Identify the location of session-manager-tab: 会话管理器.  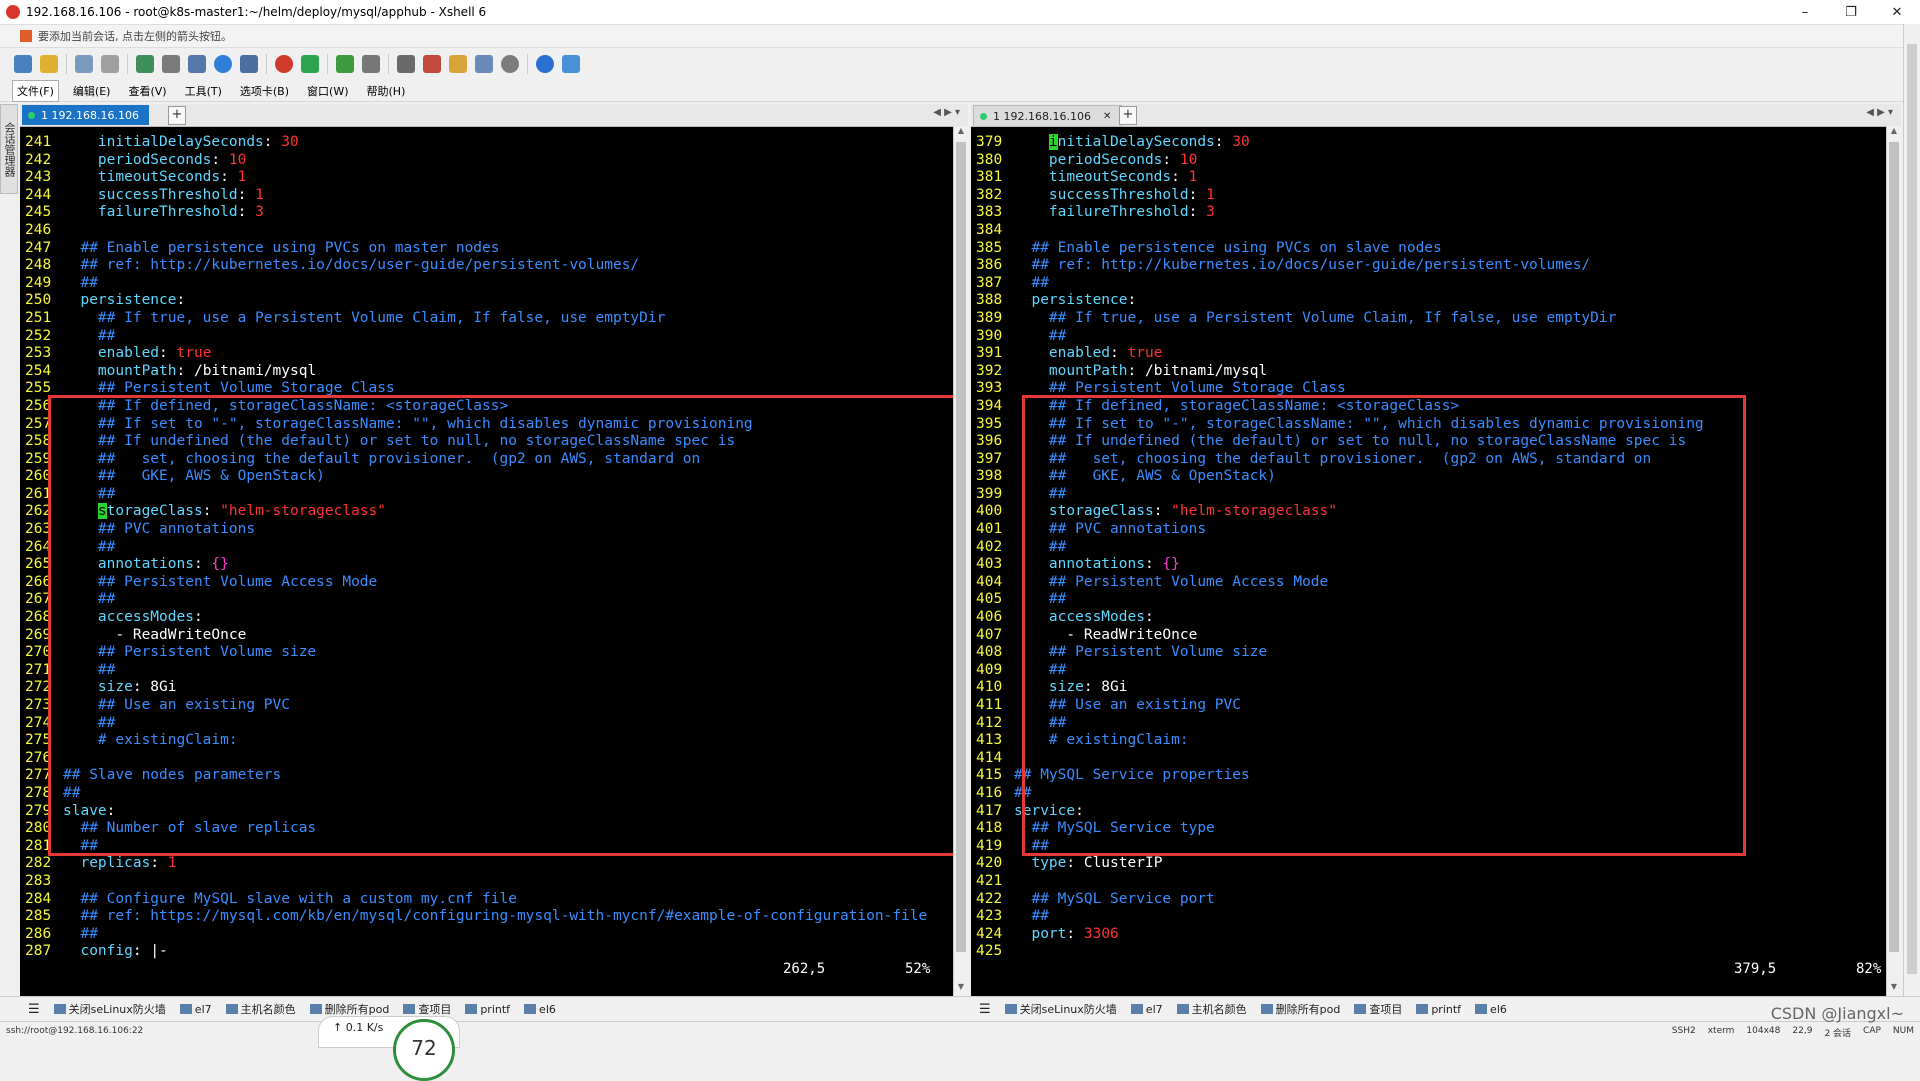
(9, 149).